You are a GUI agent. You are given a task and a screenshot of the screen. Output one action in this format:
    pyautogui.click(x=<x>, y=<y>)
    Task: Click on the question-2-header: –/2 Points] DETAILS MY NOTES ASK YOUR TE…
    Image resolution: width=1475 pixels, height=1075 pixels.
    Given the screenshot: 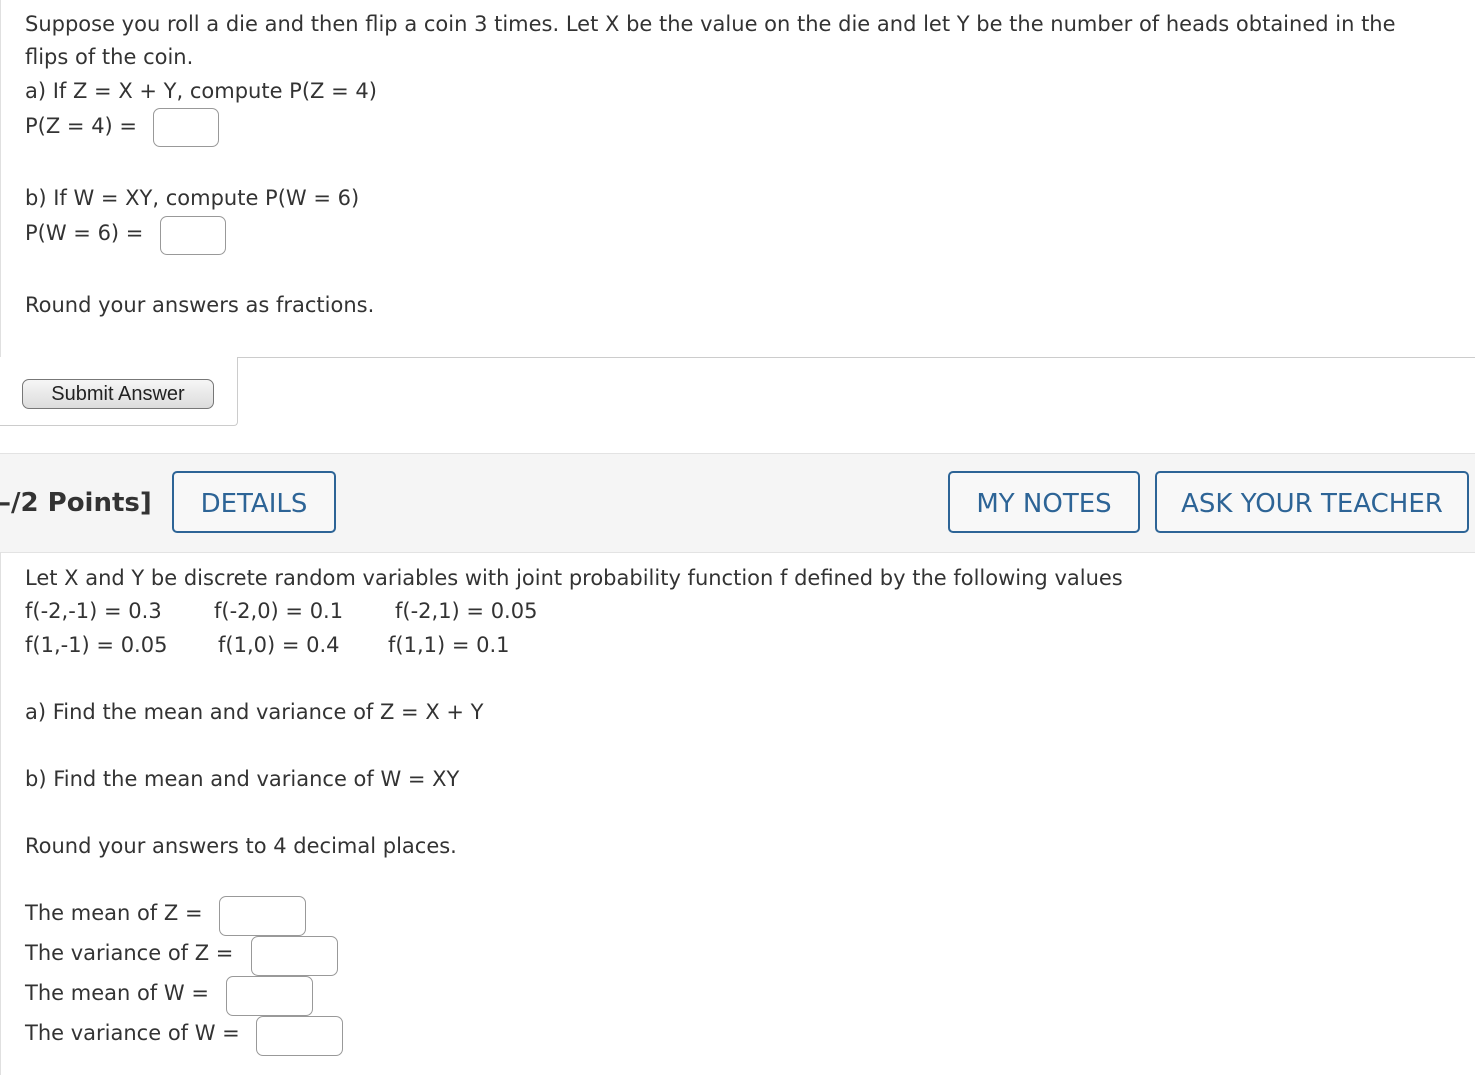 What is the action you would take?
    pyautogui.click(x=737, y=503)
    